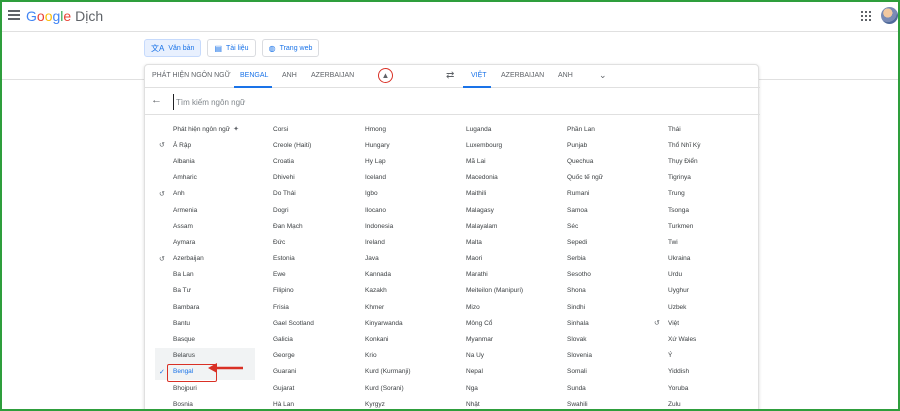 The width and height of the screenshot is (900, 411). Describe the element at coordinates (565, 75) in the screenshot. I see `tab-target-english: ANH` at that location.